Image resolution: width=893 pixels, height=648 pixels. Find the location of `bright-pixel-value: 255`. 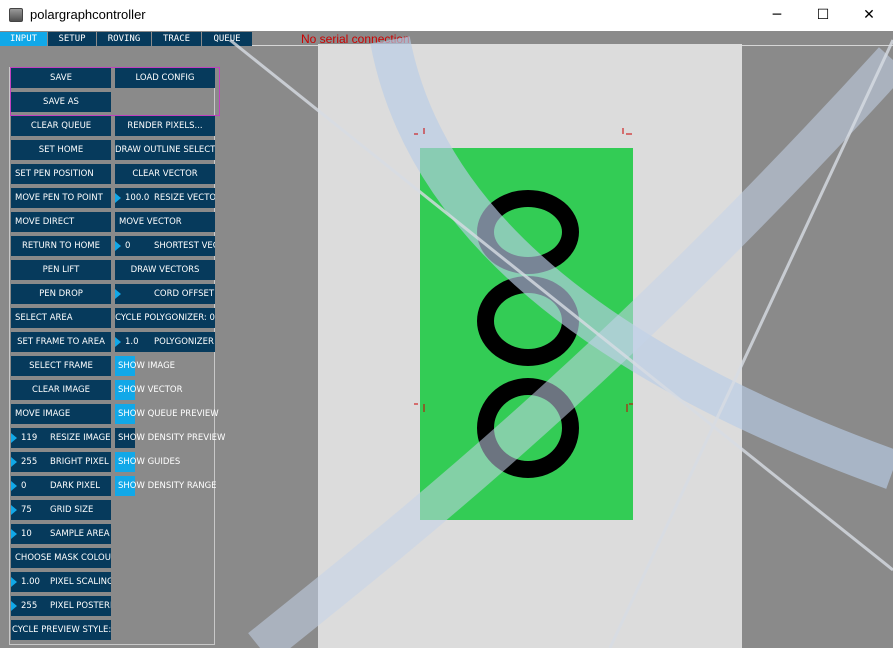

bright-pixel-value: 255 is located at coordinates (29, 462).